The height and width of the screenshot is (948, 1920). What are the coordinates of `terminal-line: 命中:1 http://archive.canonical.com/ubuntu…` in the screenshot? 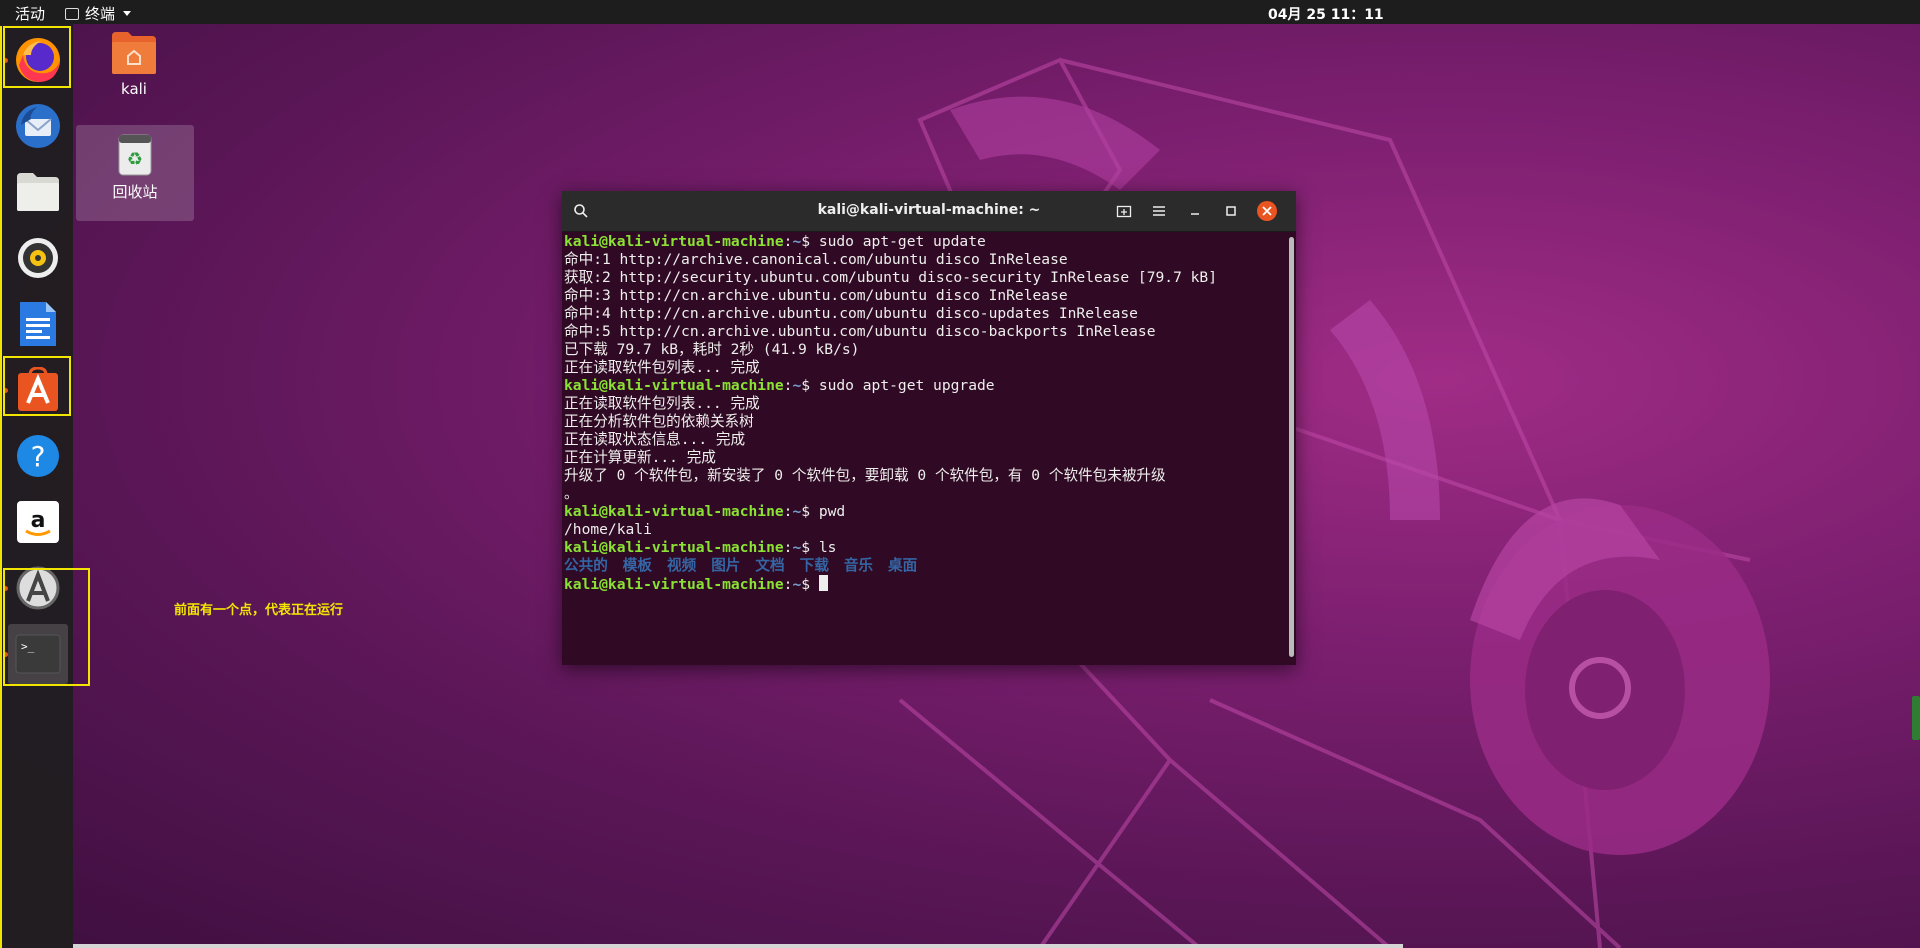 It's located at (925, 260).